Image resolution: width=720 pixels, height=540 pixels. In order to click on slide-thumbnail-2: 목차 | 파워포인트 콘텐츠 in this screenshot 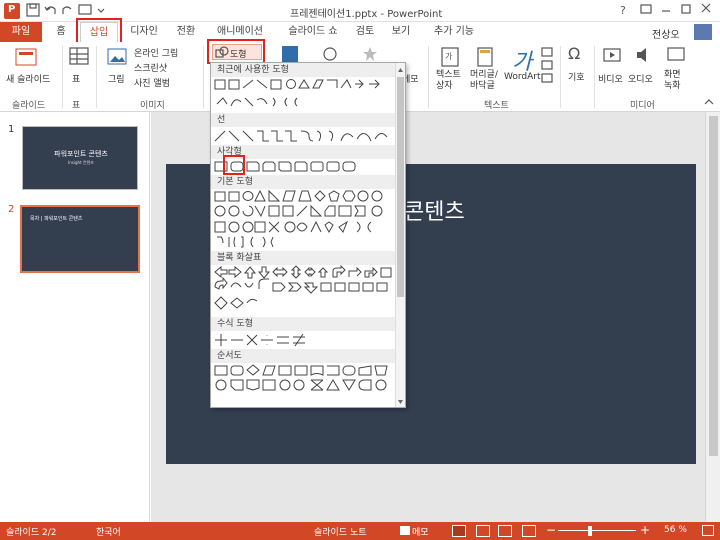, I will do `click(80, 239)`.